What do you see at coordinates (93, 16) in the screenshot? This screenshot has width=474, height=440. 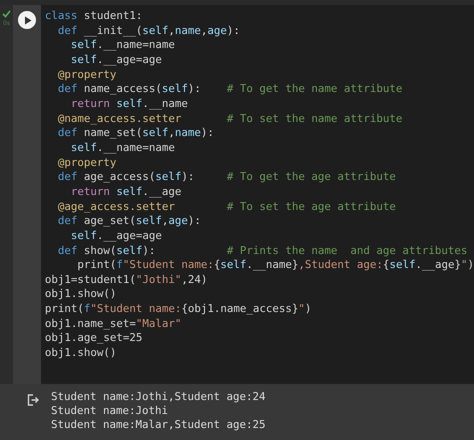 I see `code-line: class student1:` at bounding box center [93, 16].